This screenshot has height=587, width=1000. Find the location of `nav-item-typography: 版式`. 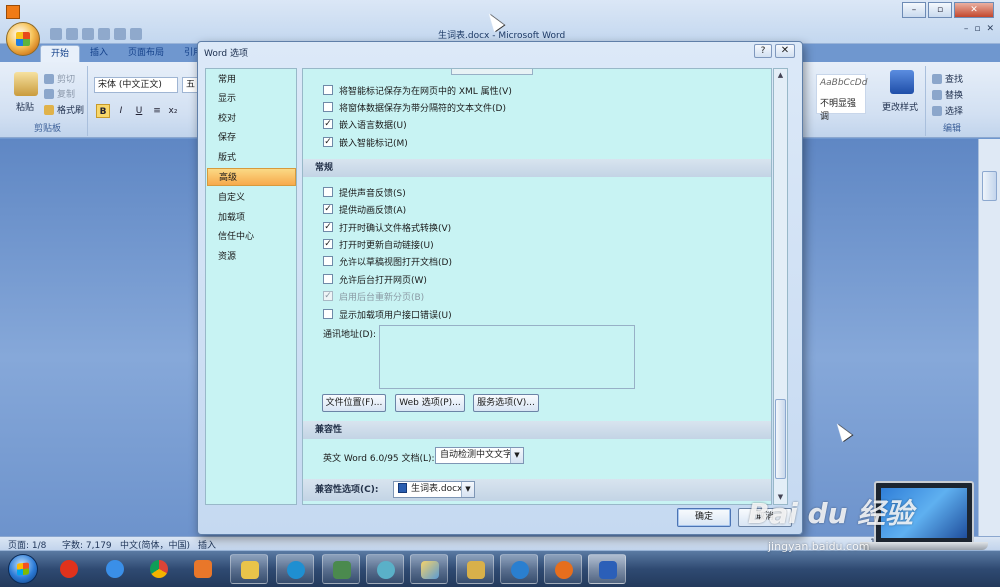

nav-item-typography: 版式 is located at coordinates (251, 158).